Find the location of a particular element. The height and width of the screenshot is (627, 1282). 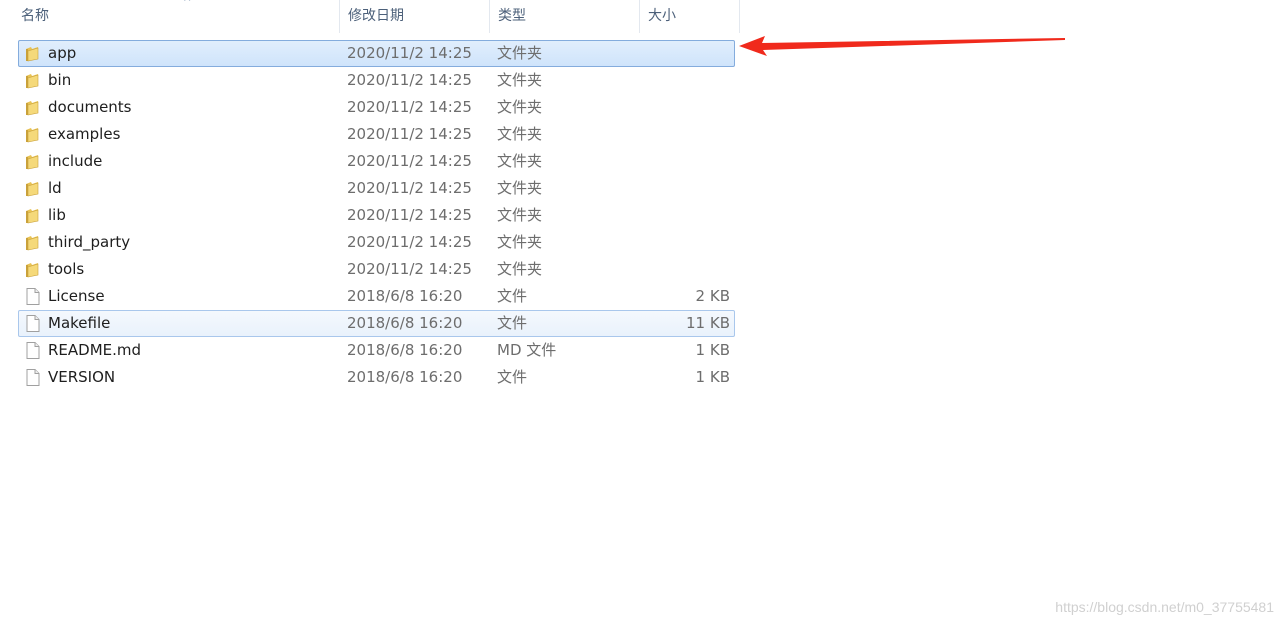

file-row-license: License 2018/6/8 16:20 文件 2 KB is located at coordinates (376, 296).